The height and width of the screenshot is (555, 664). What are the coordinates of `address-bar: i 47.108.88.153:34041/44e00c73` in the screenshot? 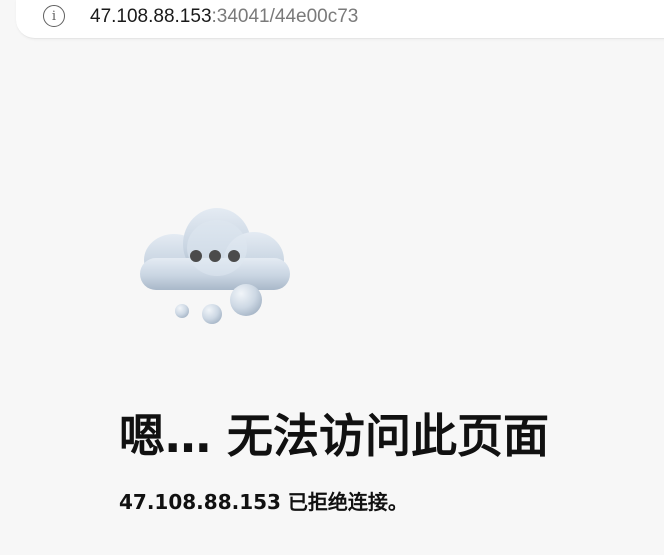 It's located at (340, 19).